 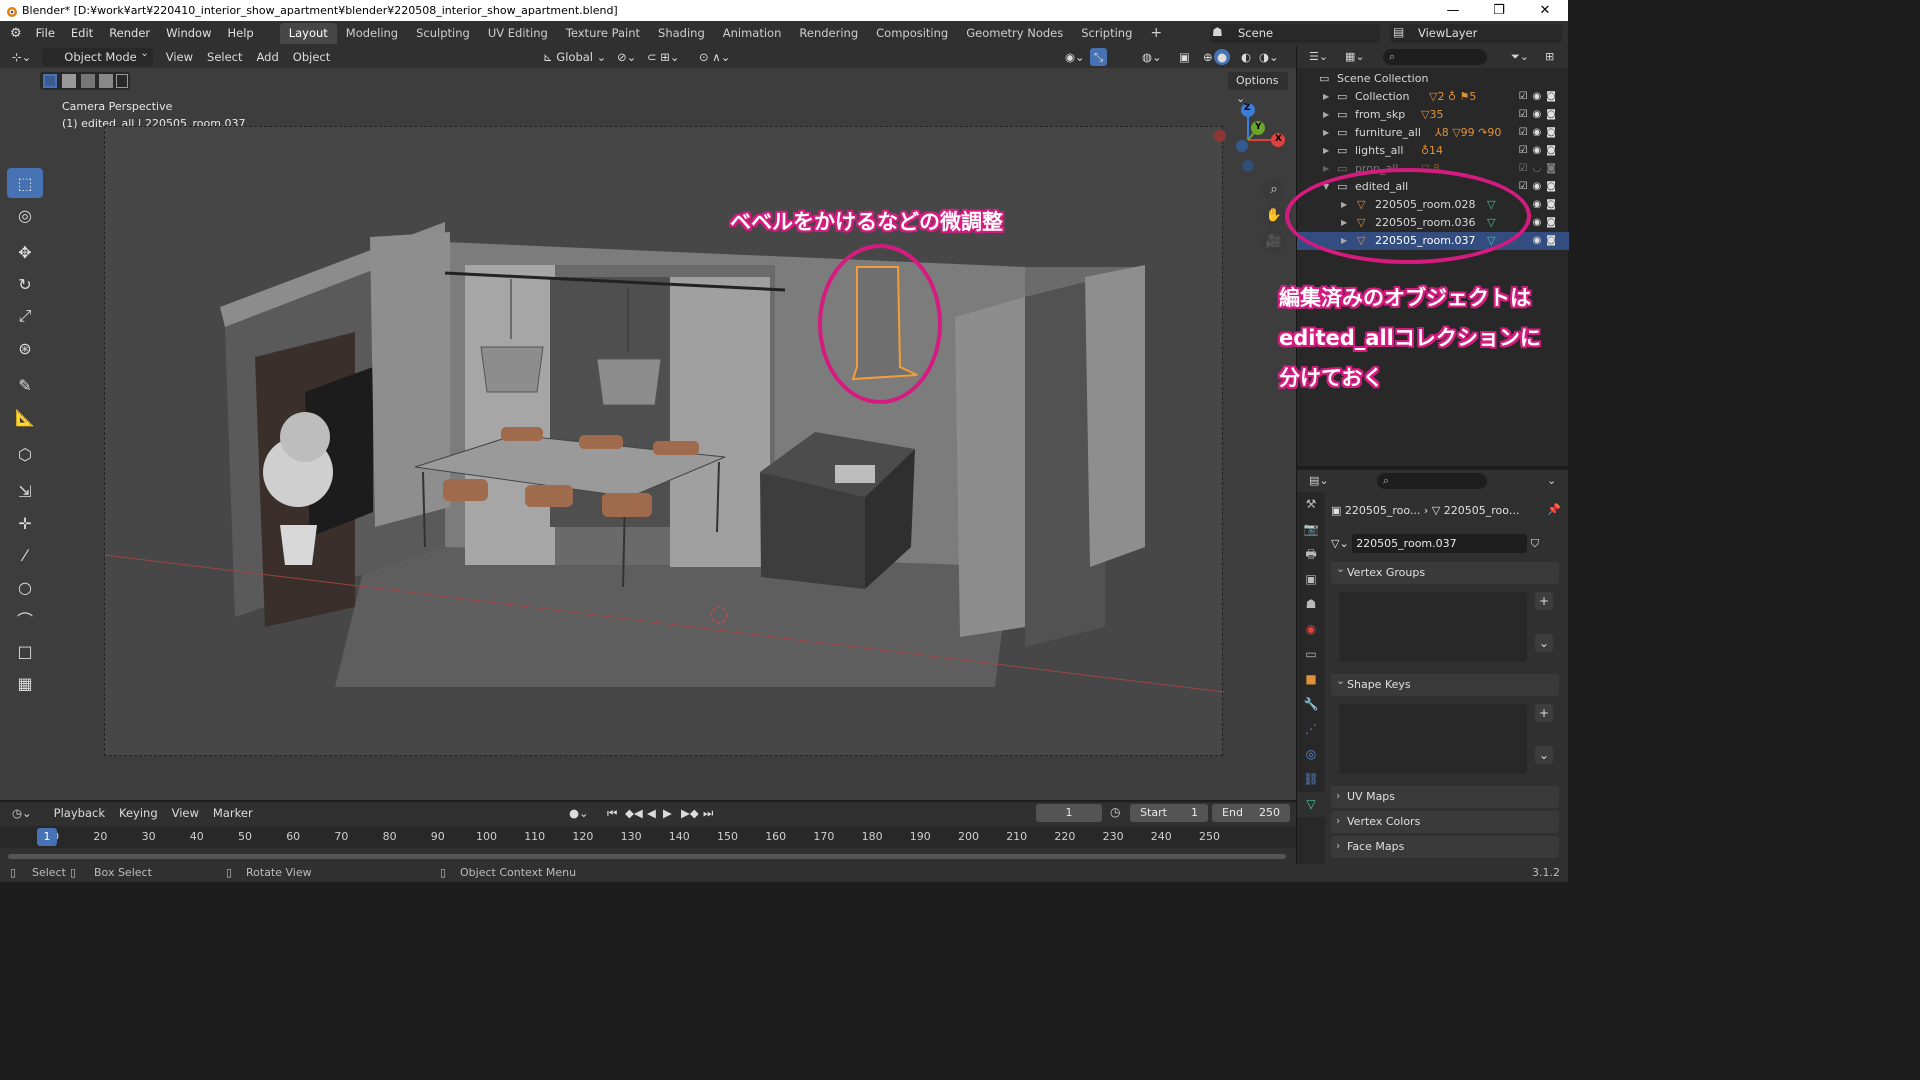 I want to click on add-grid-tool-icon: ▦, so click(x=25, y=683).